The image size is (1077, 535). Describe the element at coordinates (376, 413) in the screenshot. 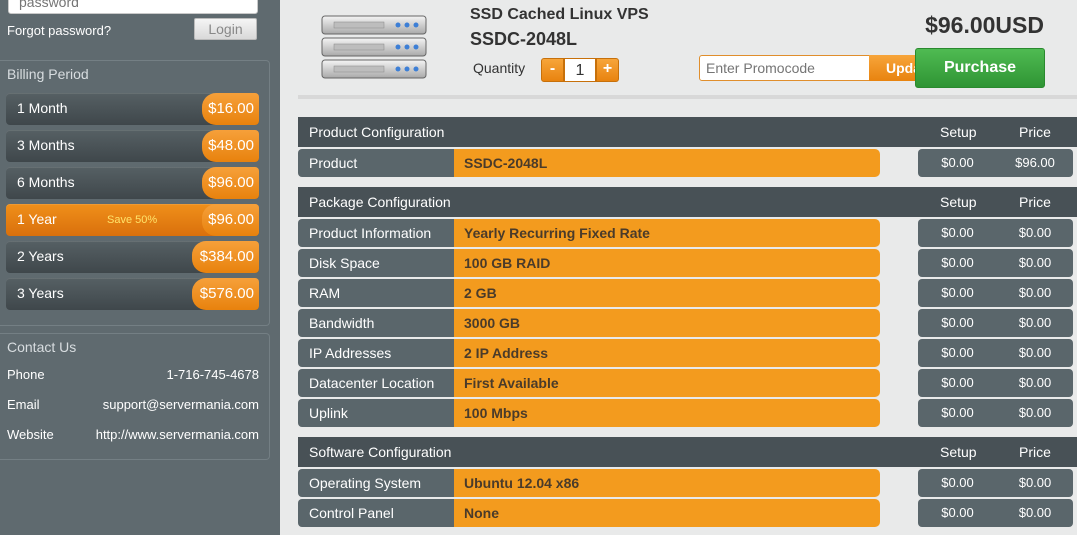

I see `config-row-label: Uplink` at that location.